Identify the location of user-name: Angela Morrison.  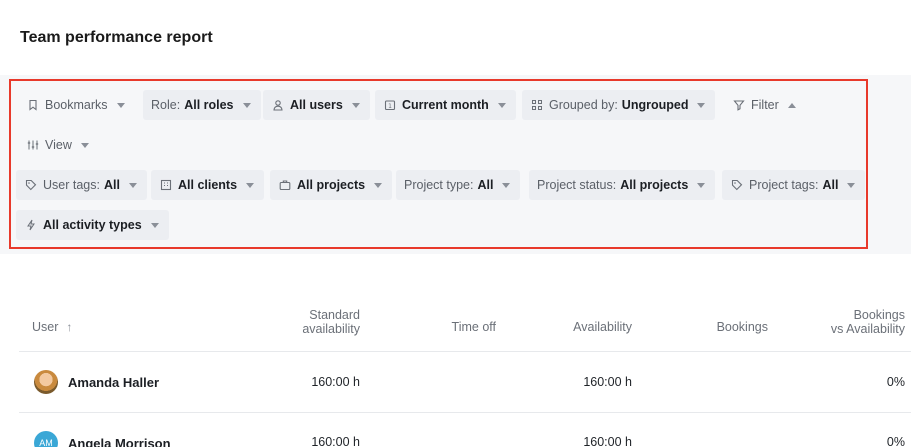
(119, 441).